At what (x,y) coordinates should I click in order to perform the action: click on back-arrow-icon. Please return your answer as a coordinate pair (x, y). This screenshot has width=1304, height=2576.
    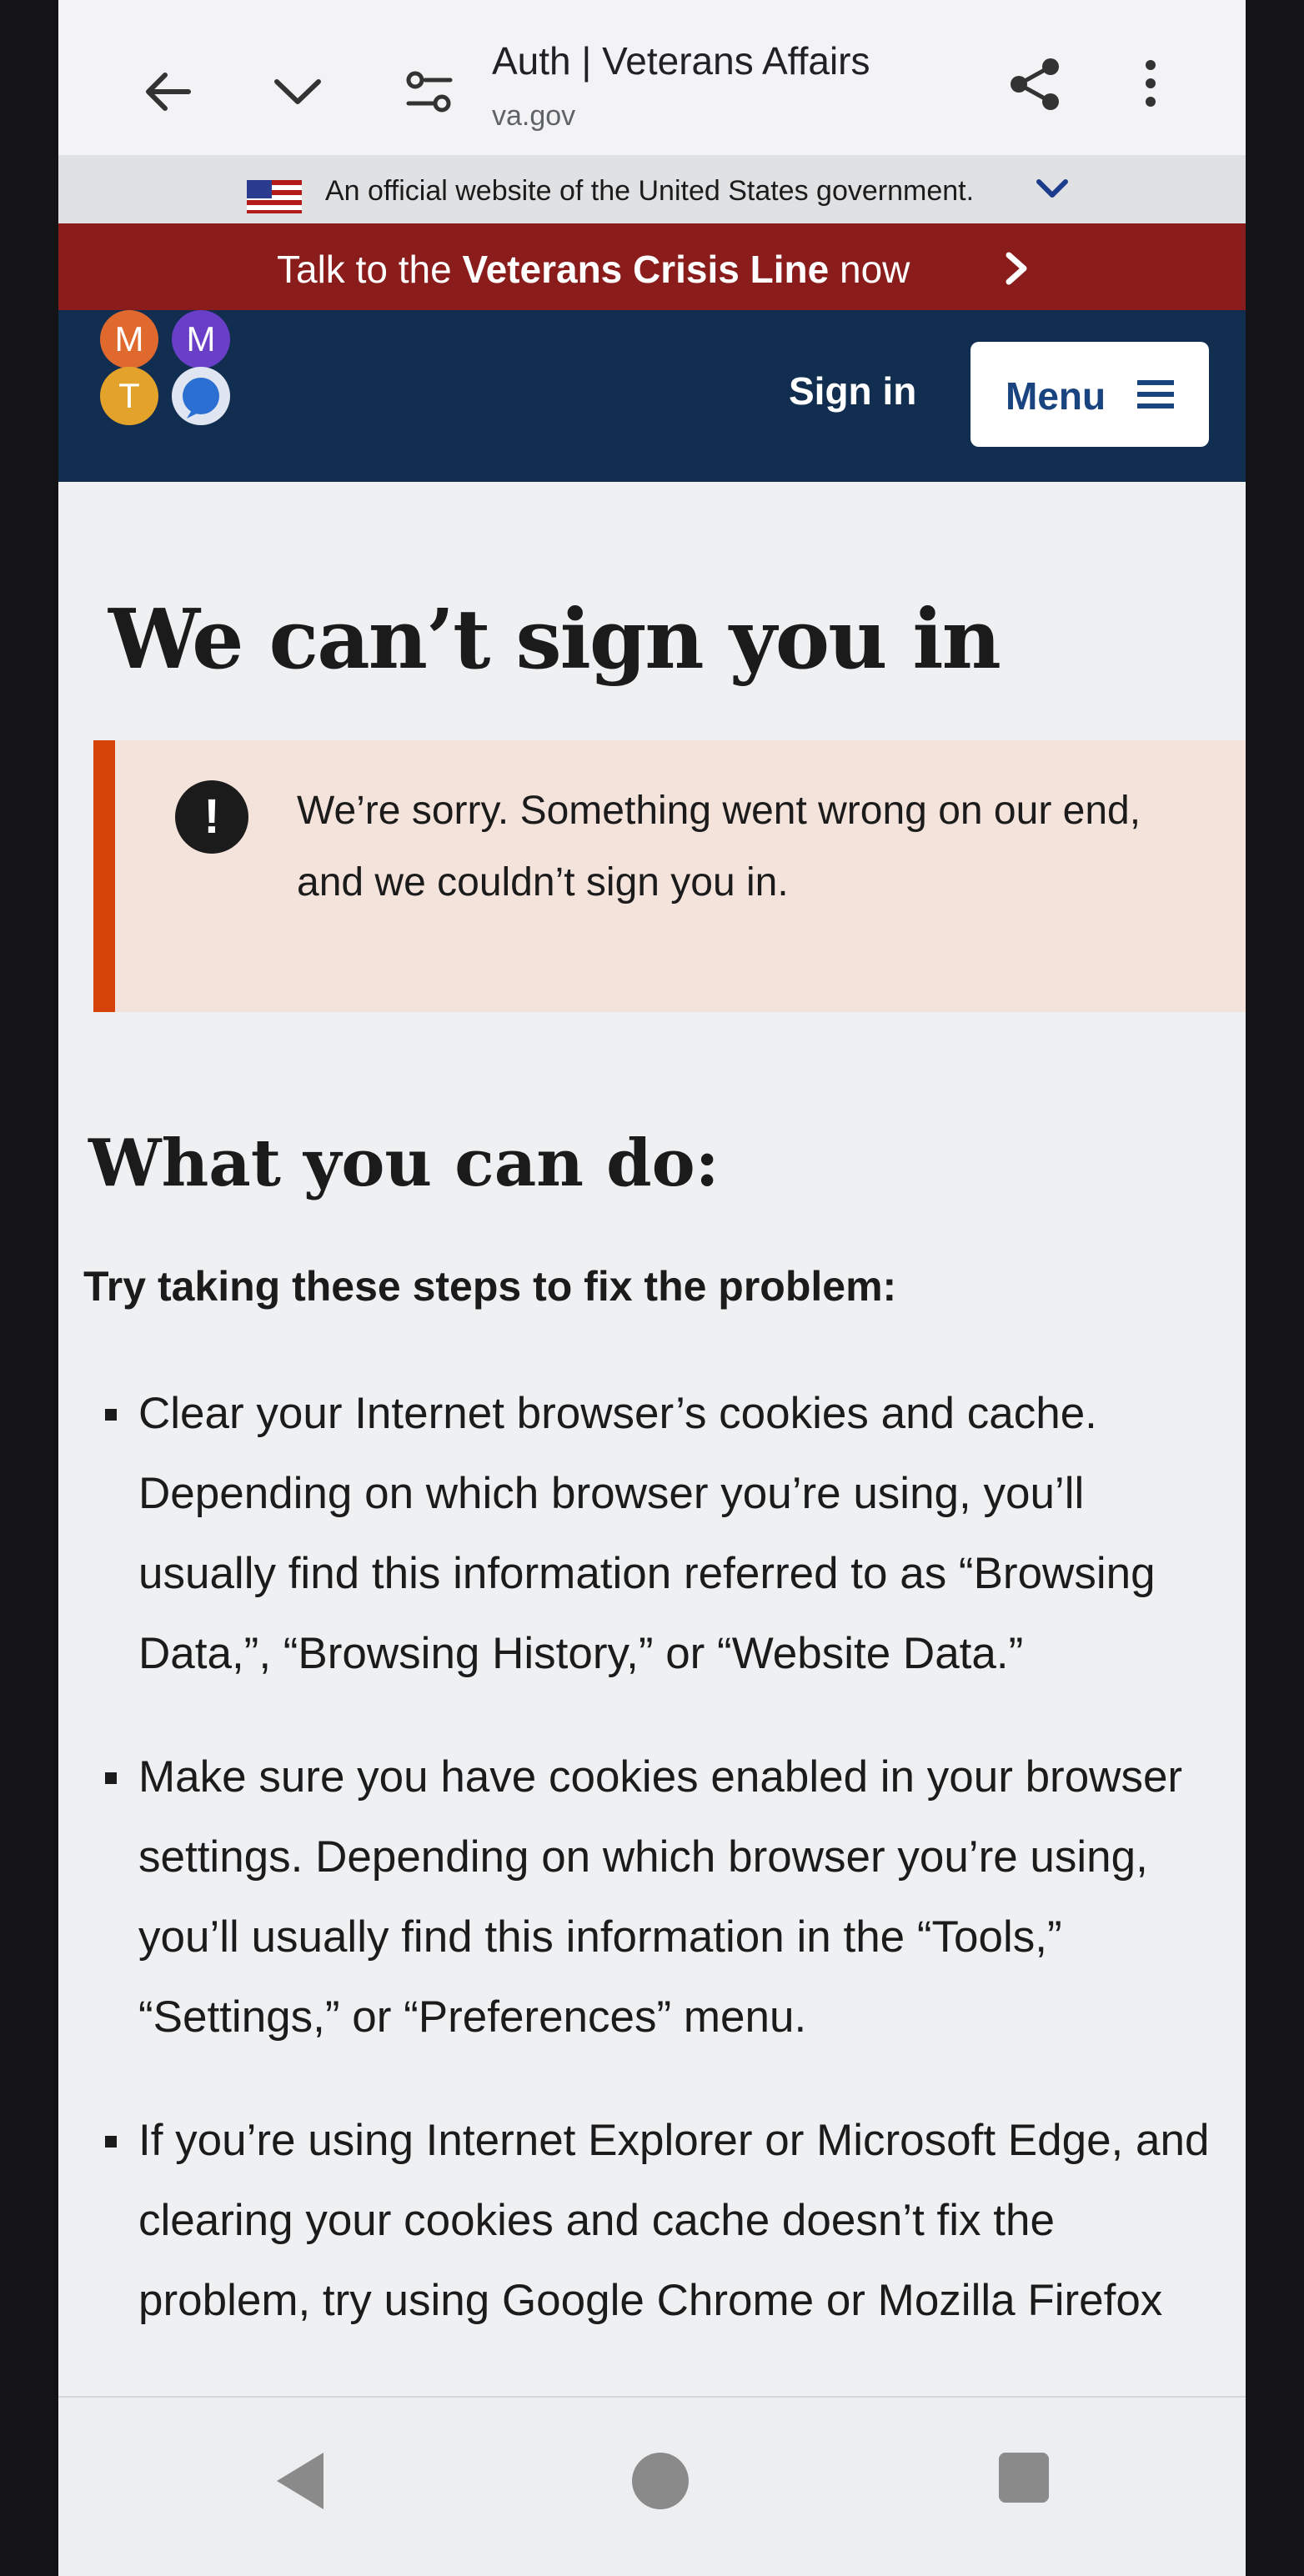
    Looking at the image, I should click on (168, 92).